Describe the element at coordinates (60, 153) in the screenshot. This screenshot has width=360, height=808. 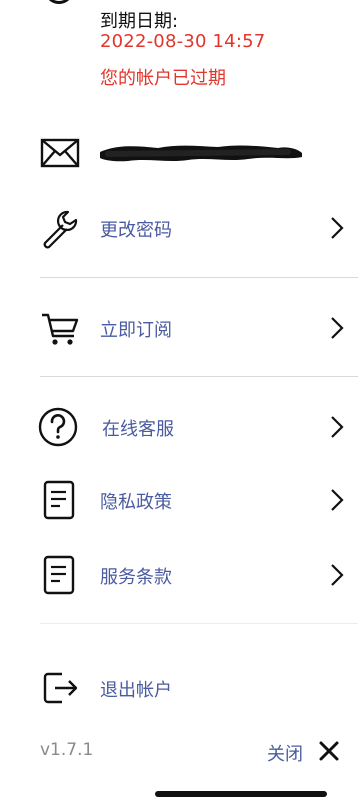
I see `envelope-icon` at that location.